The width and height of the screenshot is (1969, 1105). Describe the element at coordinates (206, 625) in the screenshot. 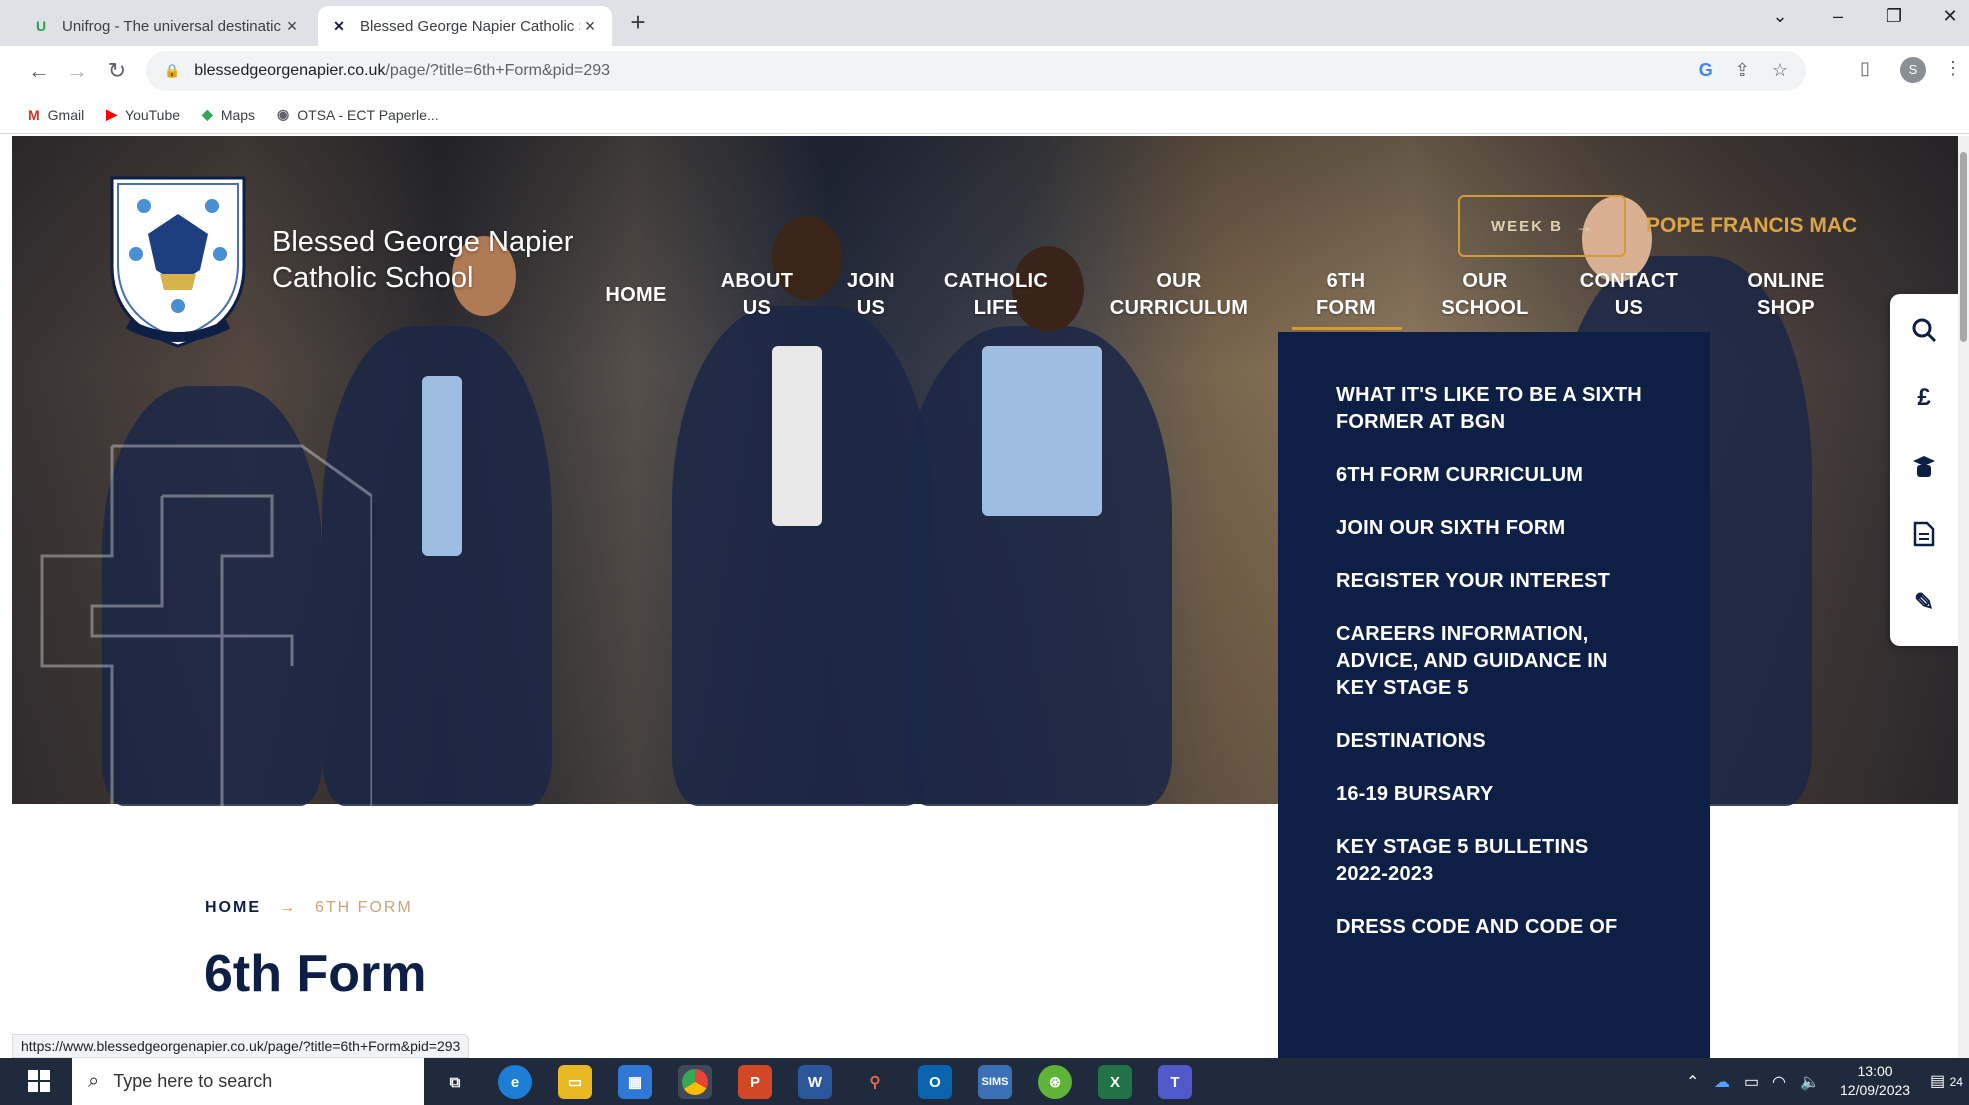

I see `cross-watermark-icon` at that location.